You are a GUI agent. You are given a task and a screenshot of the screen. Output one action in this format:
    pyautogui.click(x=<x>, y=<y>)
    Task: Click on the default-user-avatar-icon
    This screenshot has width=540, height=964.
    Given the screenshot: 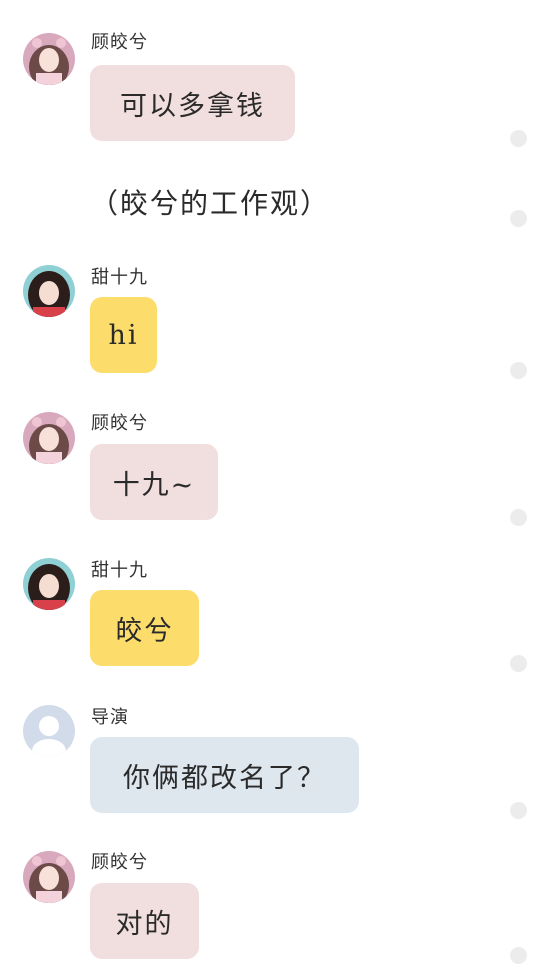 What is the action you would take?
    pyautogui.click(x=49, y=731)
    